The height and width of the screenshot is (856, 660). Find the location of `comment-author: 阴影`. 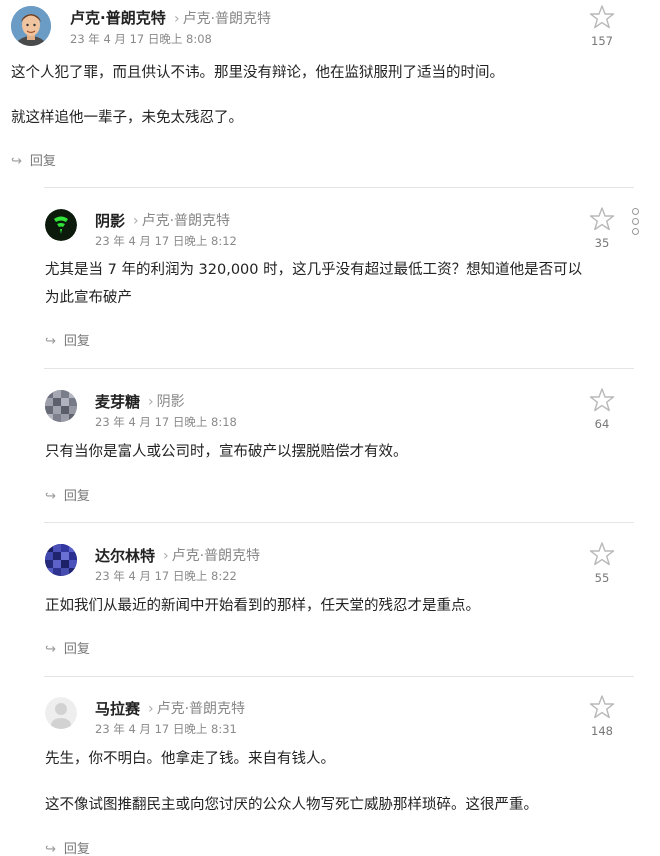

comment-author: 阴影 is located at coordinates (110, 220).